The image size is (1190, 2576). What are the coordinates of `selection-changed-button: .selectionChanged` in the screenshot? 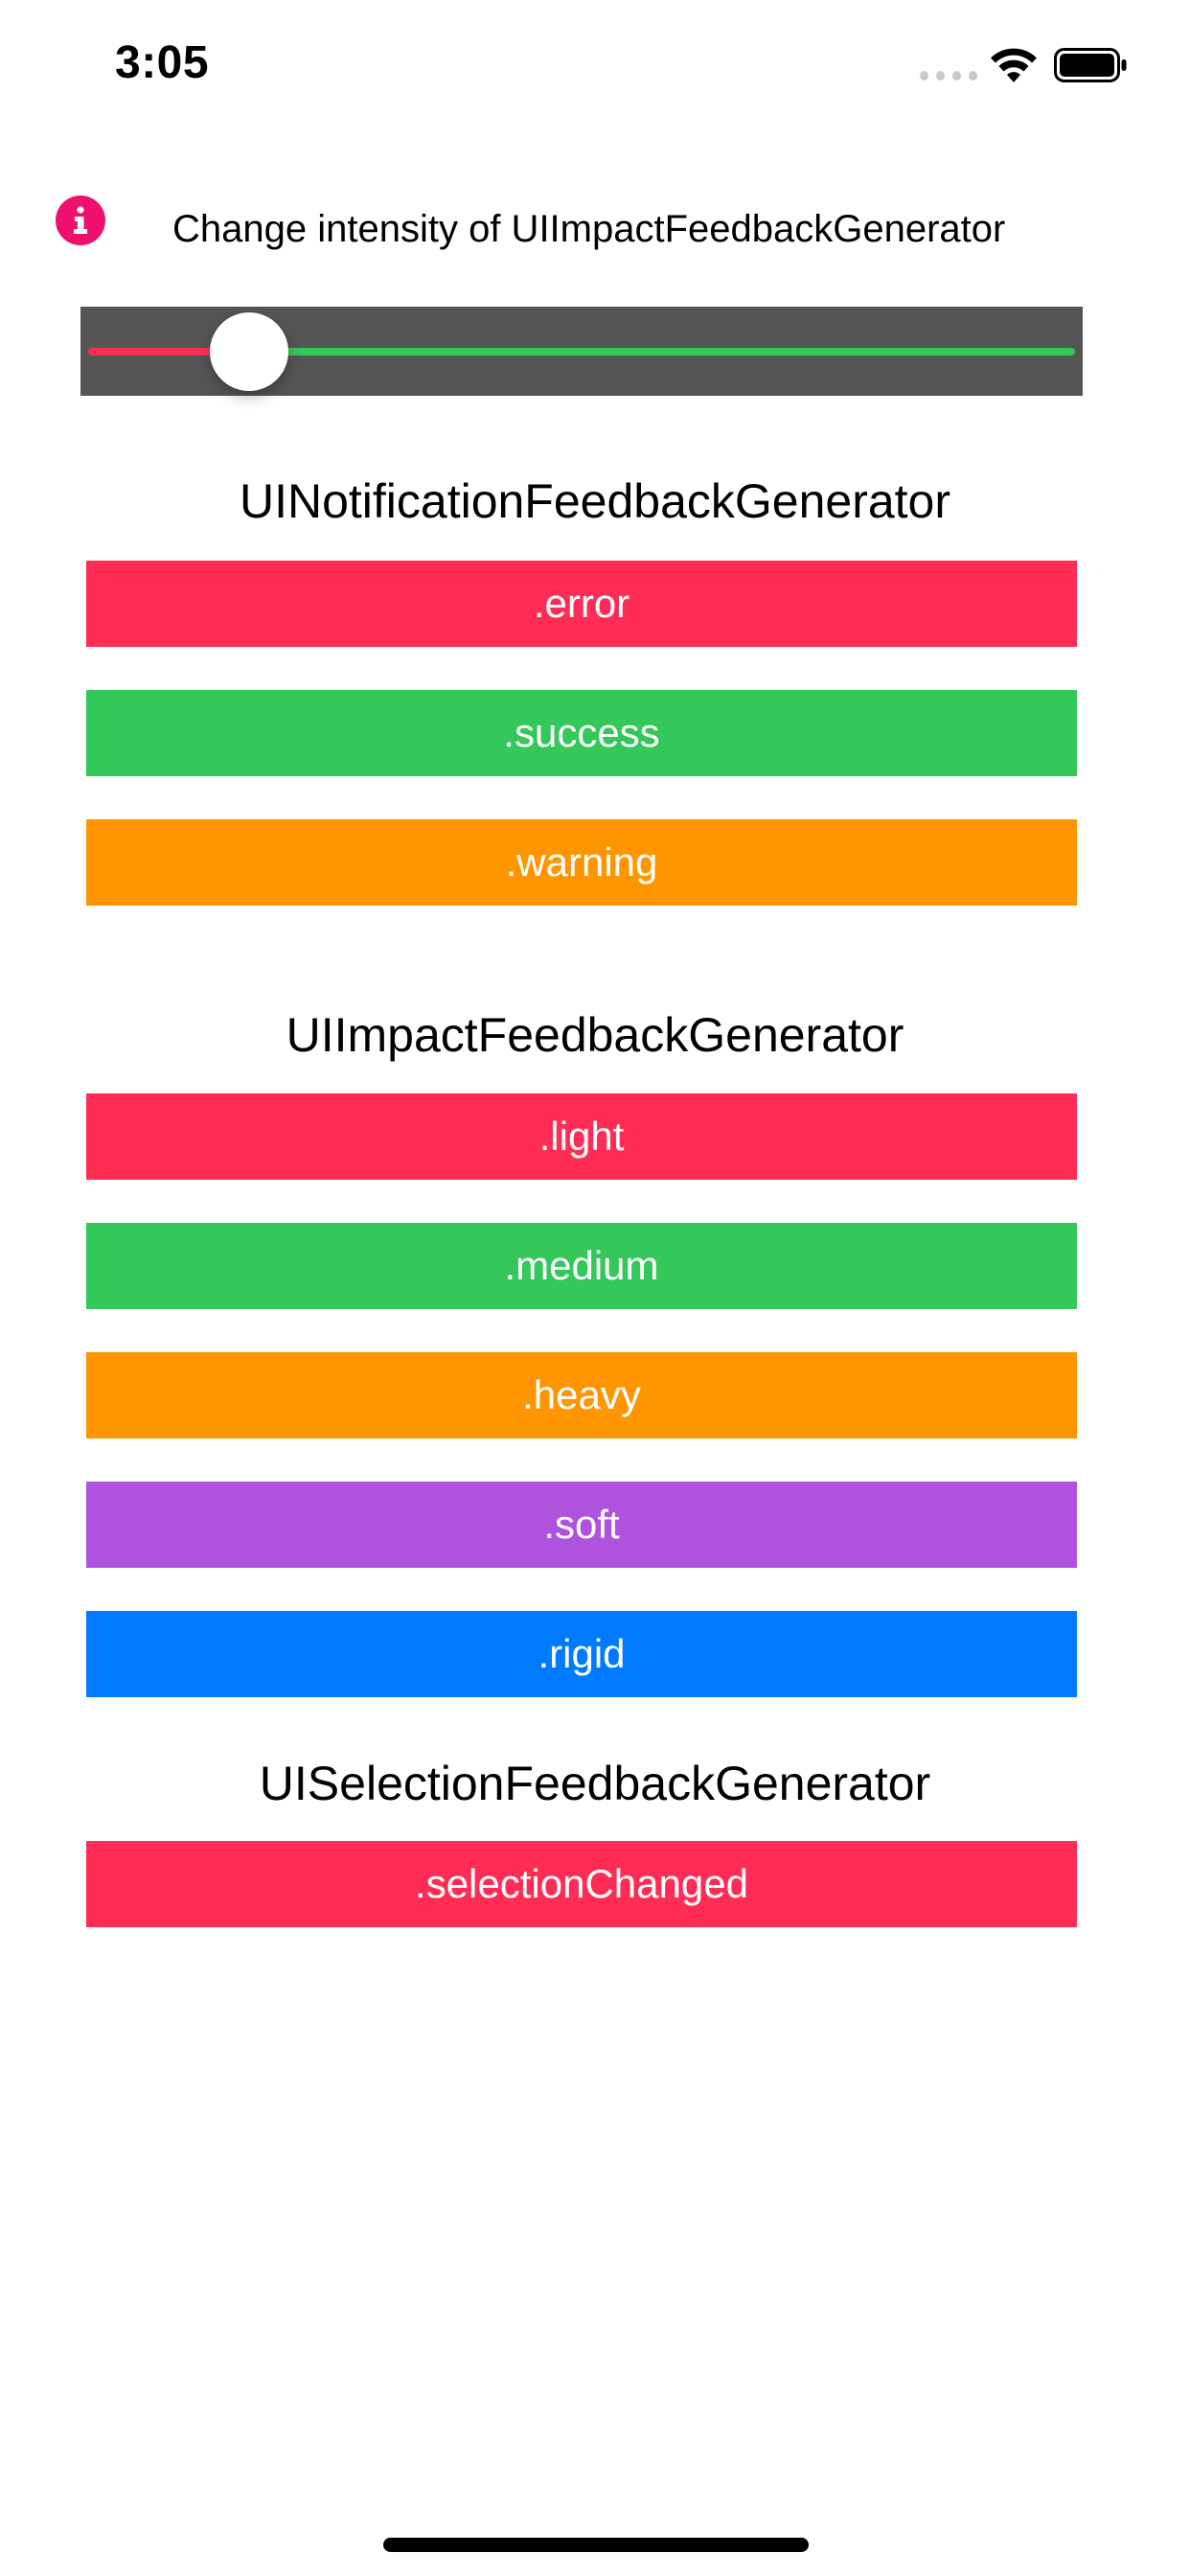 It's located at (581, 1884).